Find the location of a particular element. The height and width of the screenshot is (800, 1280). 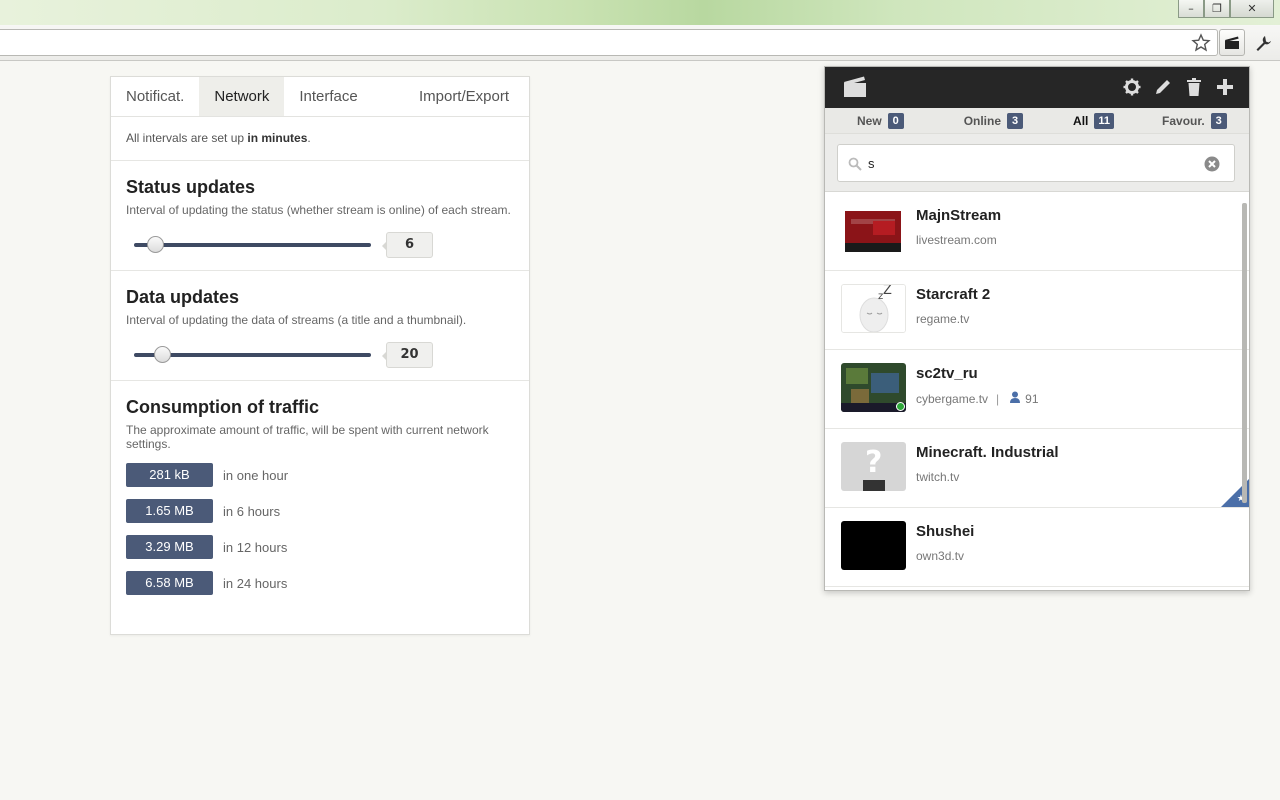

filter-count-badge: 0 is located at coordinates (895, 120).